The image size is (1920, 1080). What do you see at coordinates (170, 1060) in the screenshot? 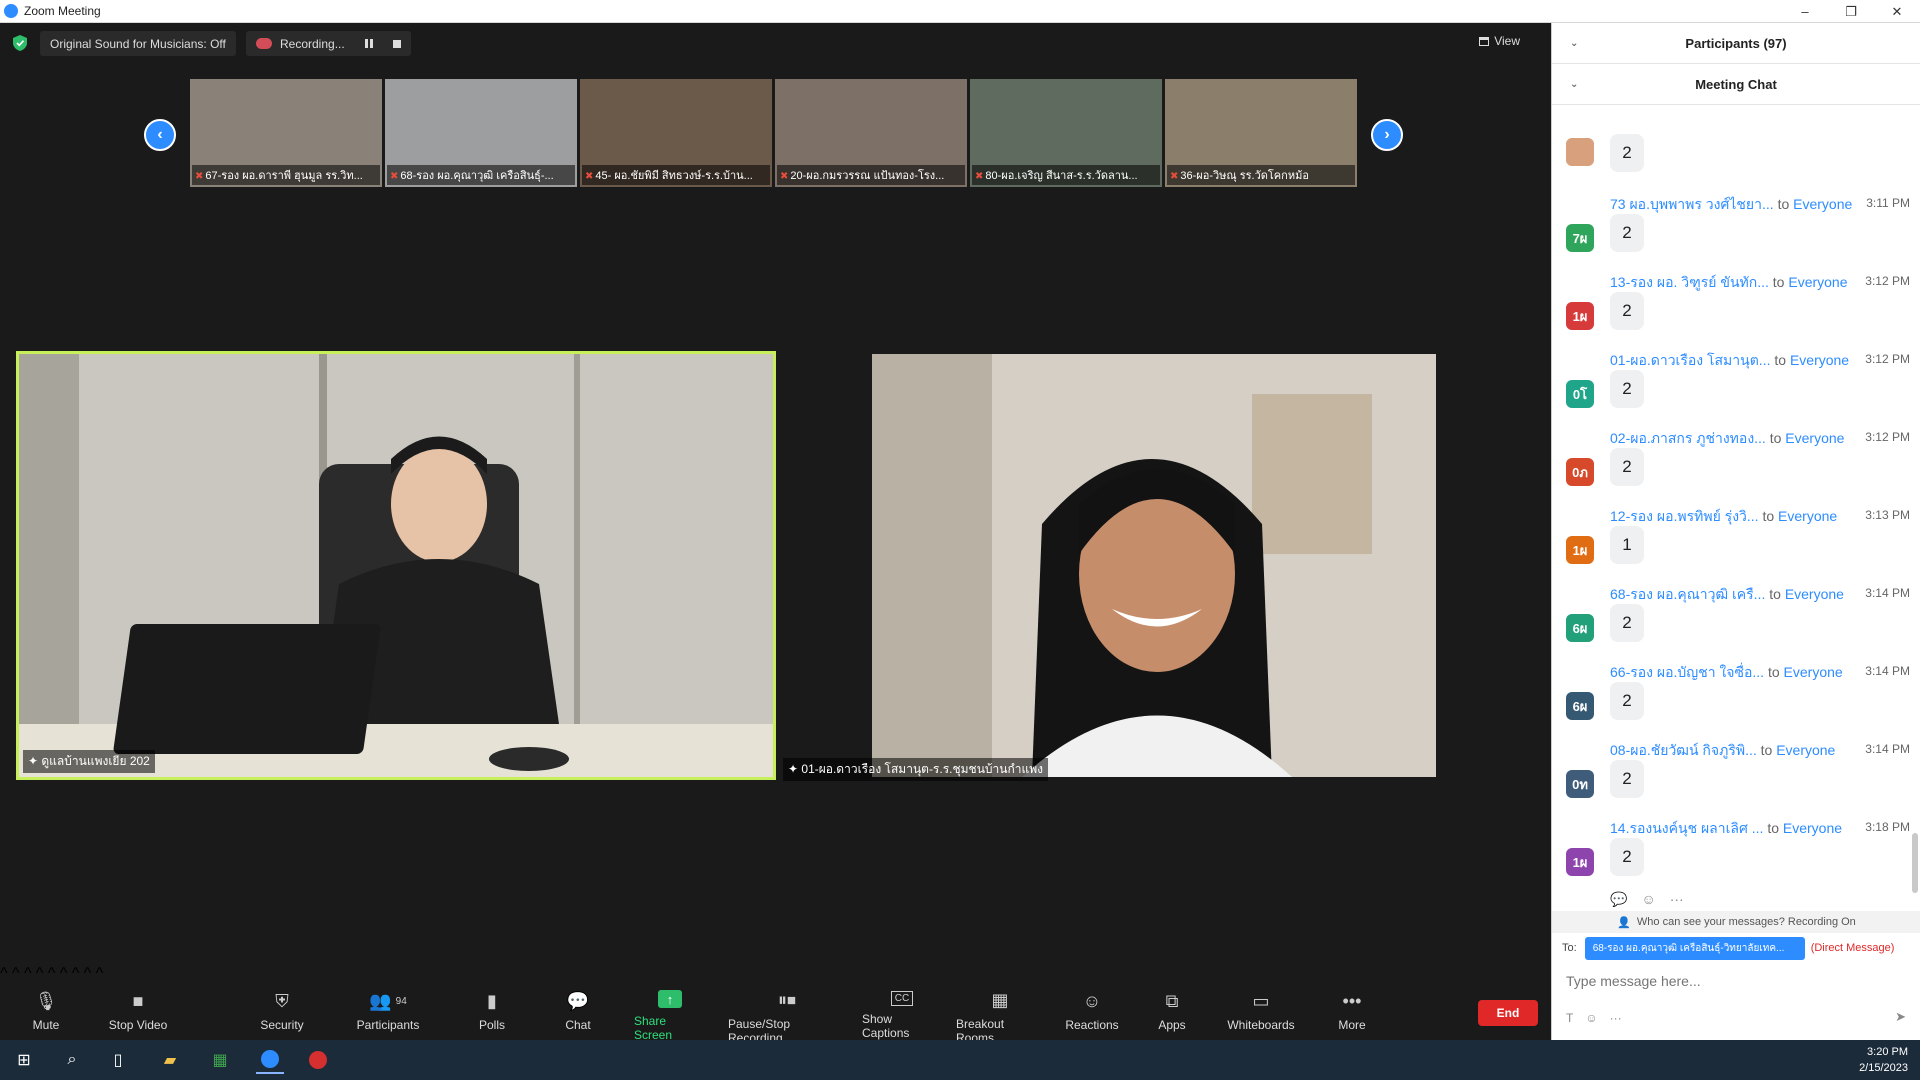
I see `file-explorer-icon: ▰` at bounding box center [170, 1060].